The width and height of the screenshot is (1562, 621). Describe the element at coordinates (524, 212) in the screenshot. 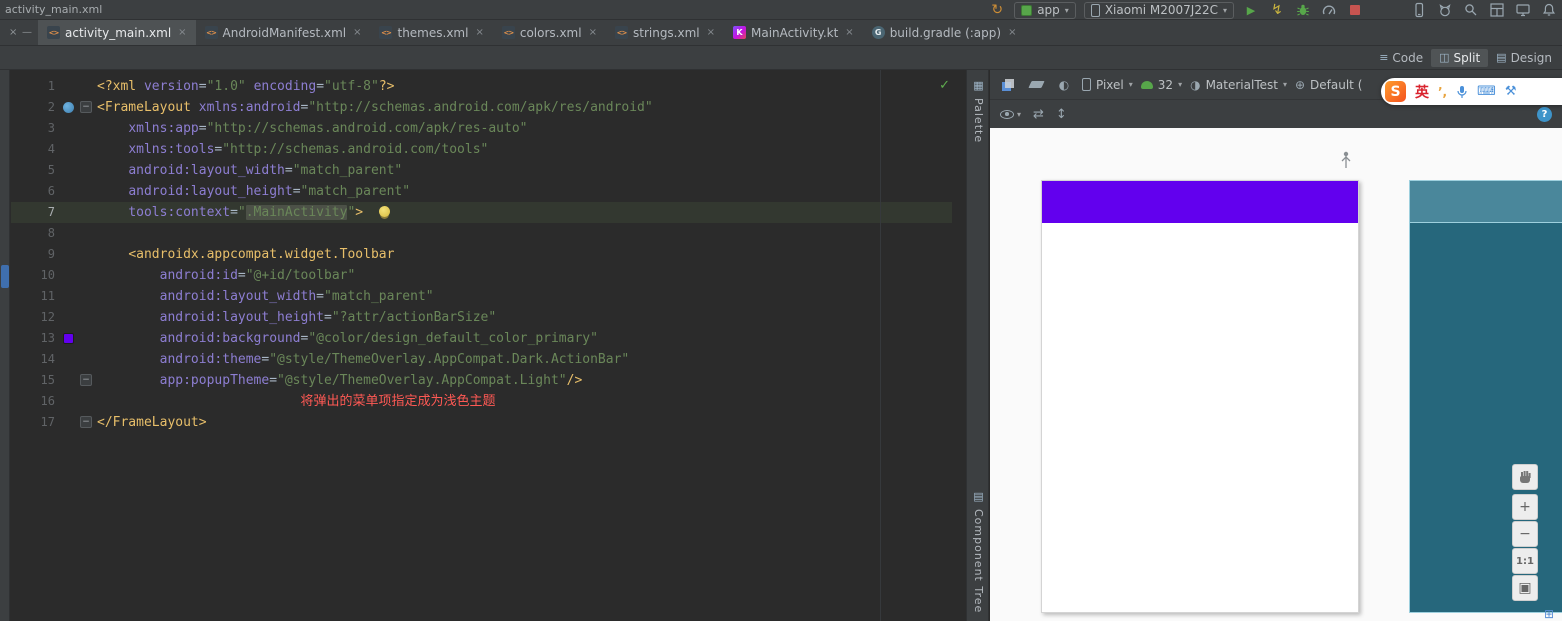

I see `code-line-7: tools:context=".MainActivity">` at that location.